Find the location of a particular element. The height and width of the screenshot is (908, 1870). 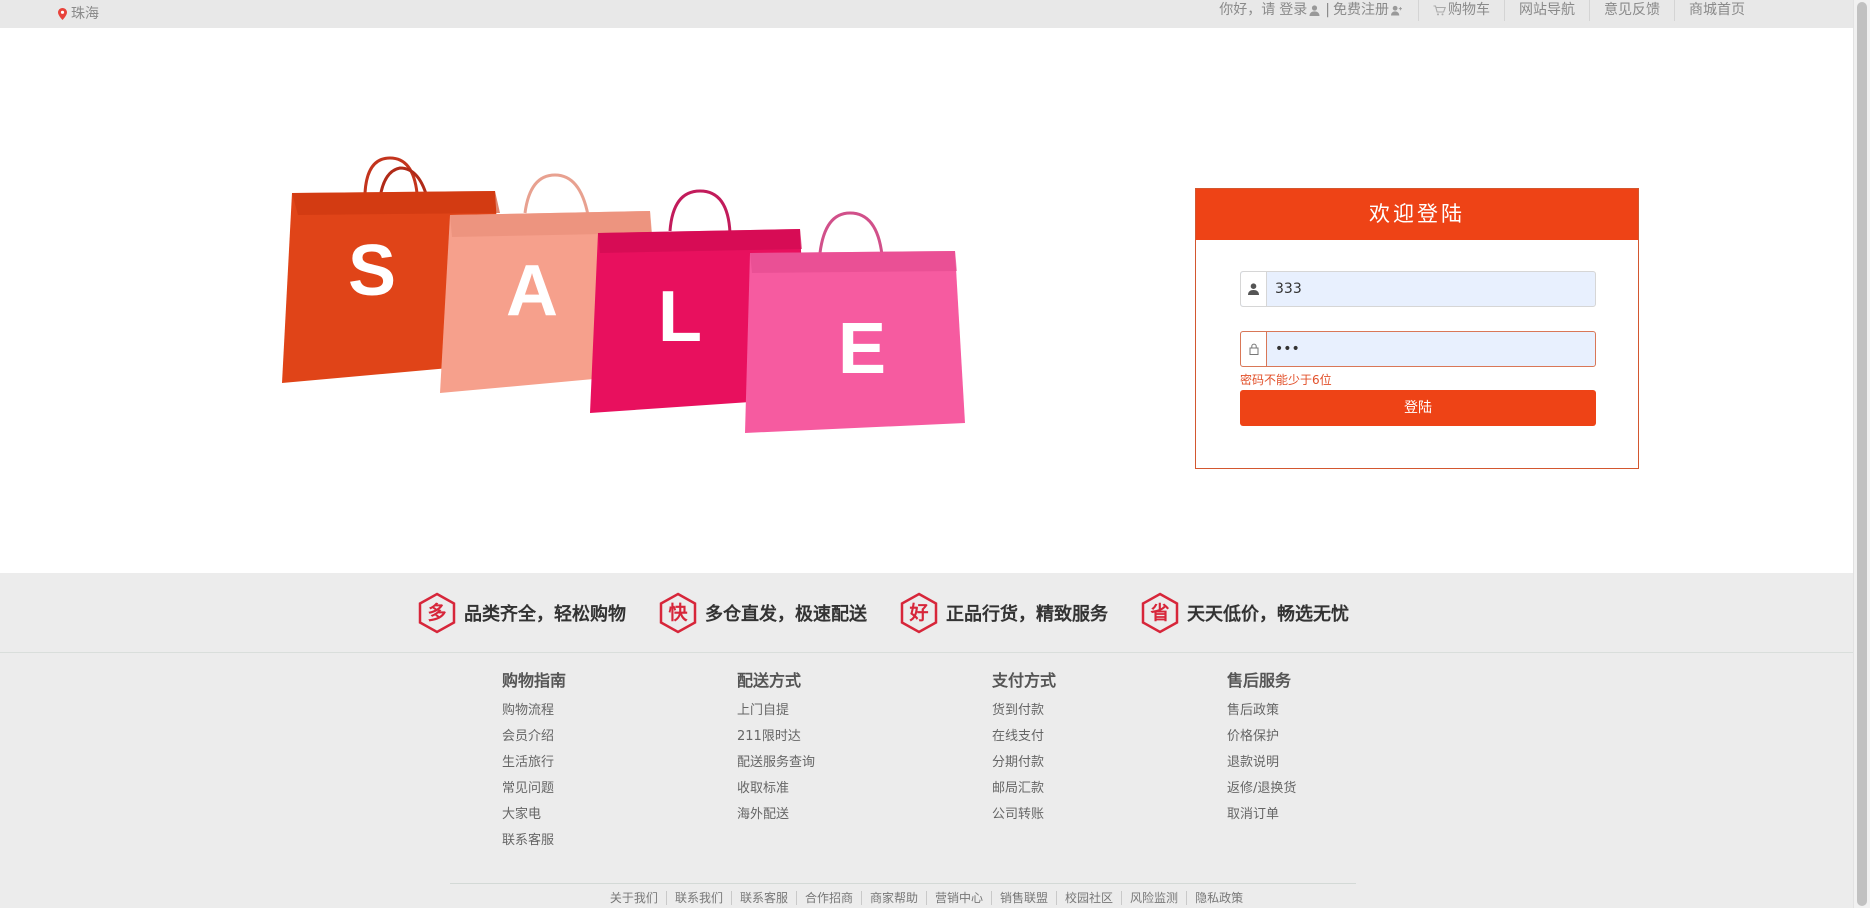

username-icon-box is located at coordinates (1254, 289).